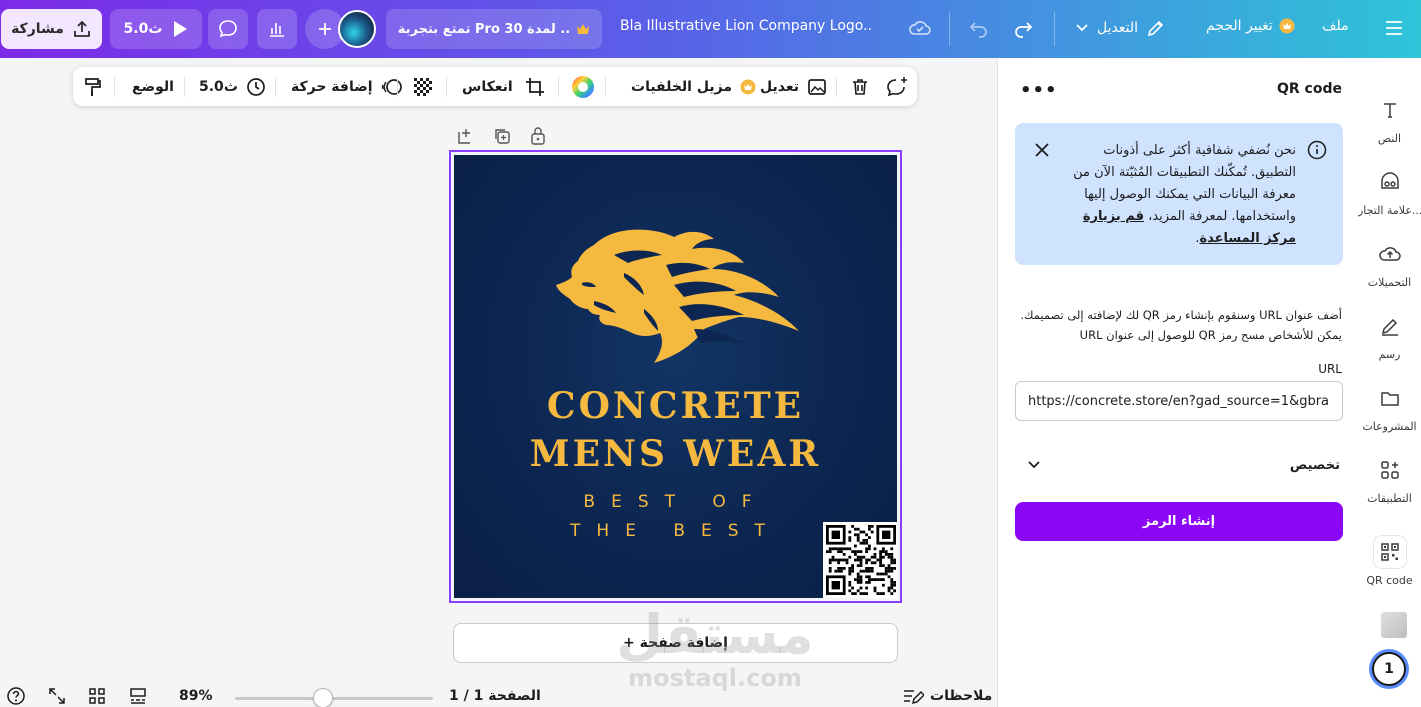 The image size is (1421, 707). I want to click on crop-icon, so click(535, 86).